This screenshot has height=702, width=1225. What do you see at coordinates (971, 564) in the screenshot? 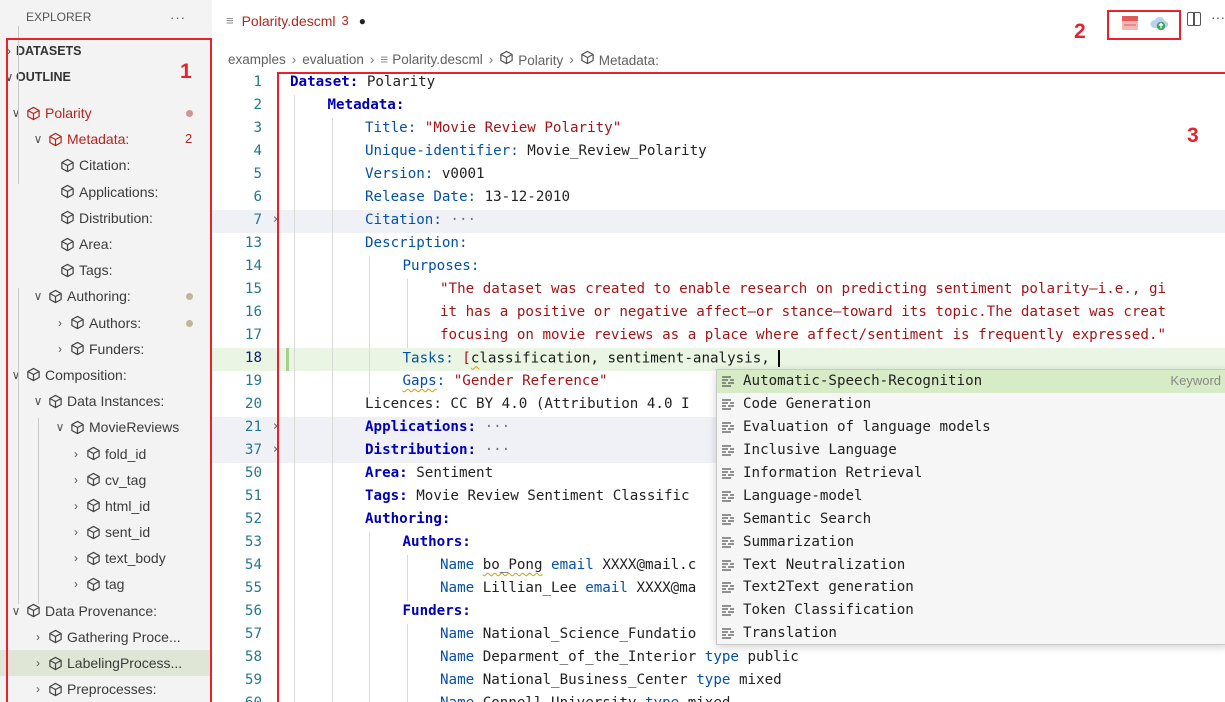
I see `suggestion-item: Text Neutralization` at bounding box center [971, 564].